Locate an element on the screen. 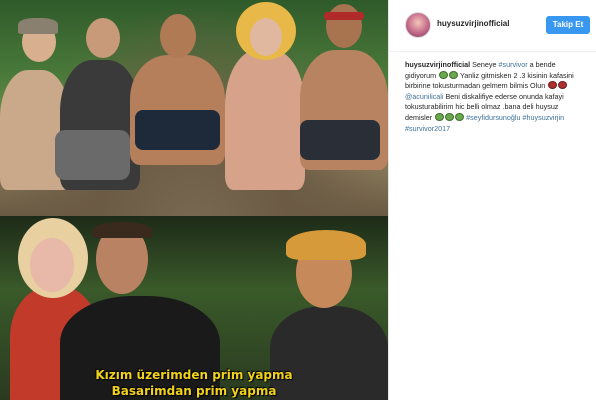 The image size is (596, 400). hashtag-seyfidursunoglu: #seyfidursunoğlu is located at coordinates (493, 117).